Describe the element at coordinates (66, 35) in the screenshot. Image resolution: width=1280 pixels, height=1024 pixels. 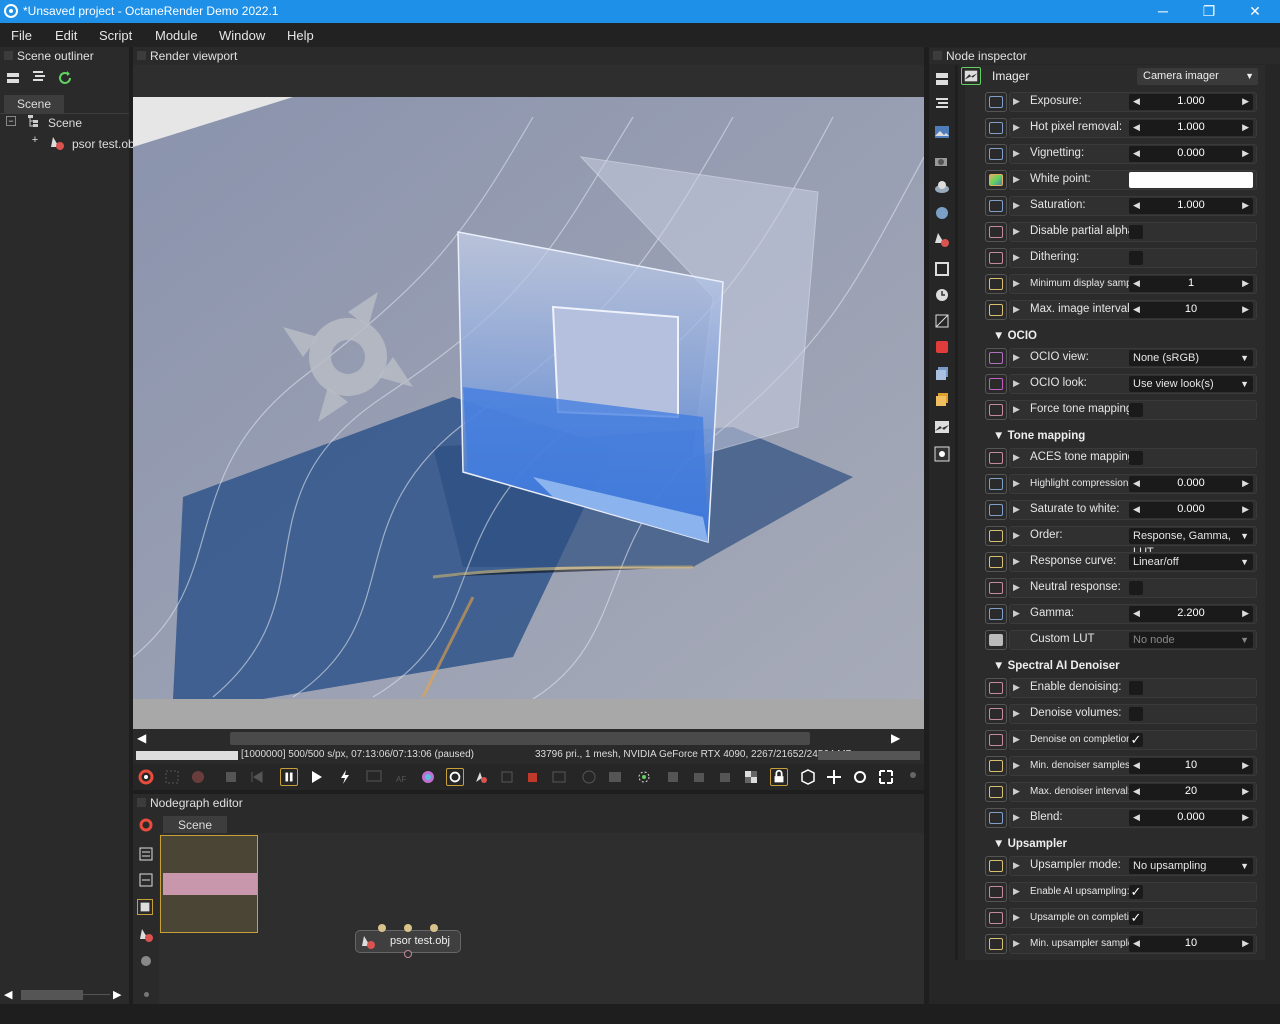
I see `menu-edit: Edit` at that location.